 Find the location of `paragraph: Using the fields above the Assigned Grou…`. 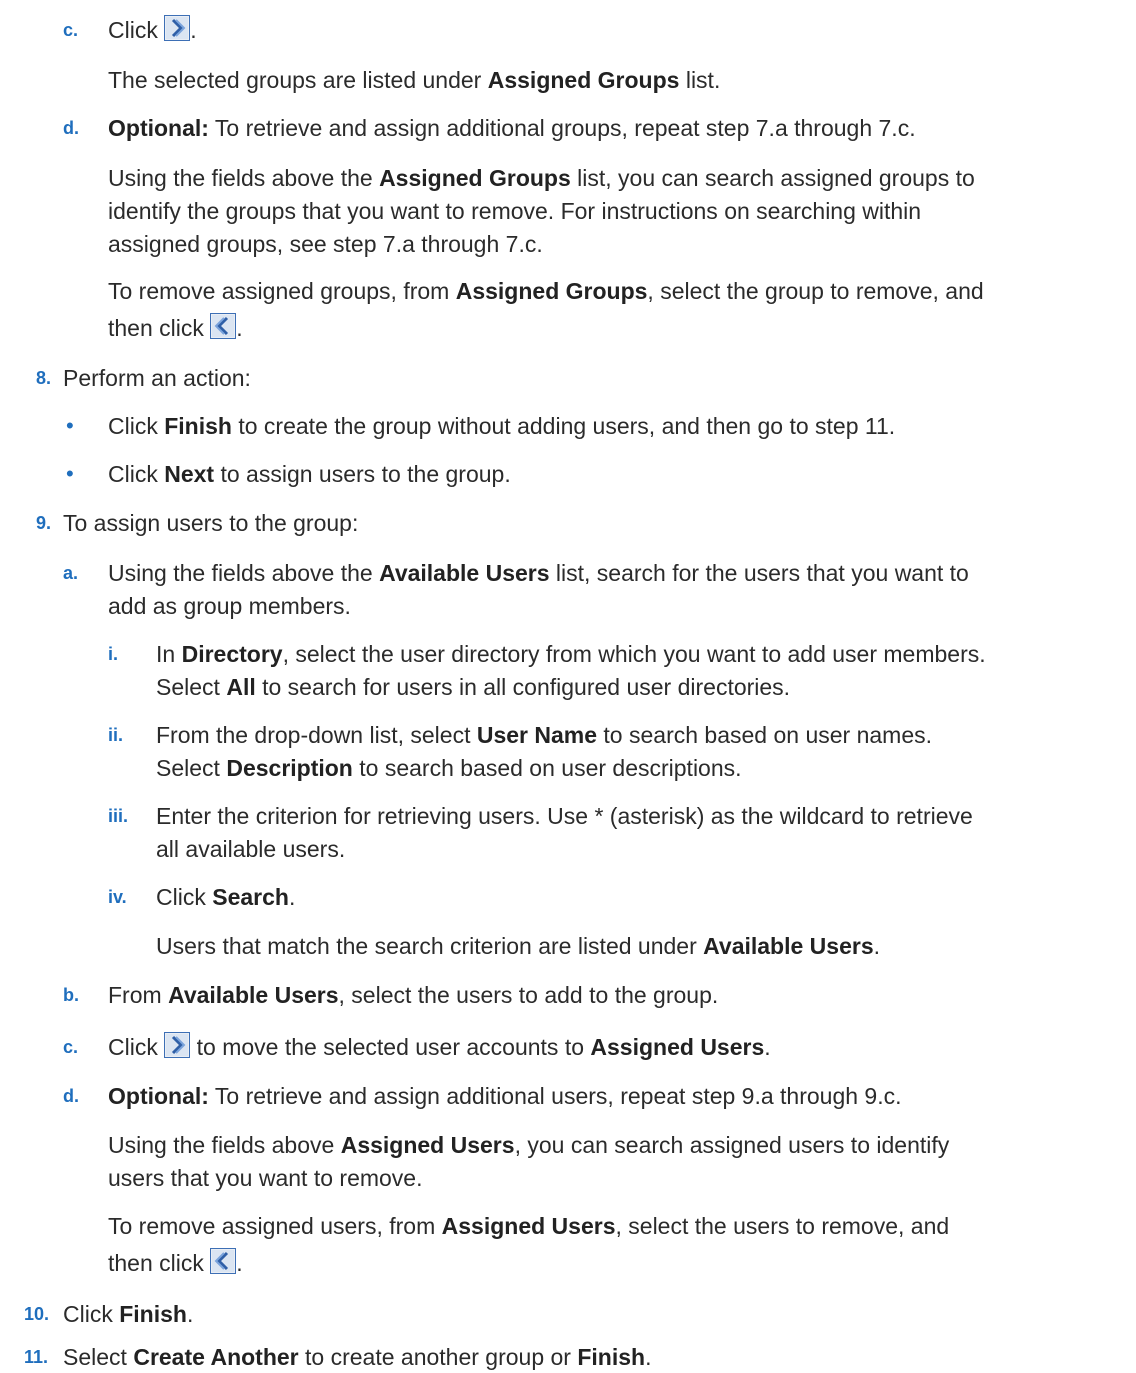

paragraph: Using the fields above the Assigned Grou… is located at coordinates (541, 178).